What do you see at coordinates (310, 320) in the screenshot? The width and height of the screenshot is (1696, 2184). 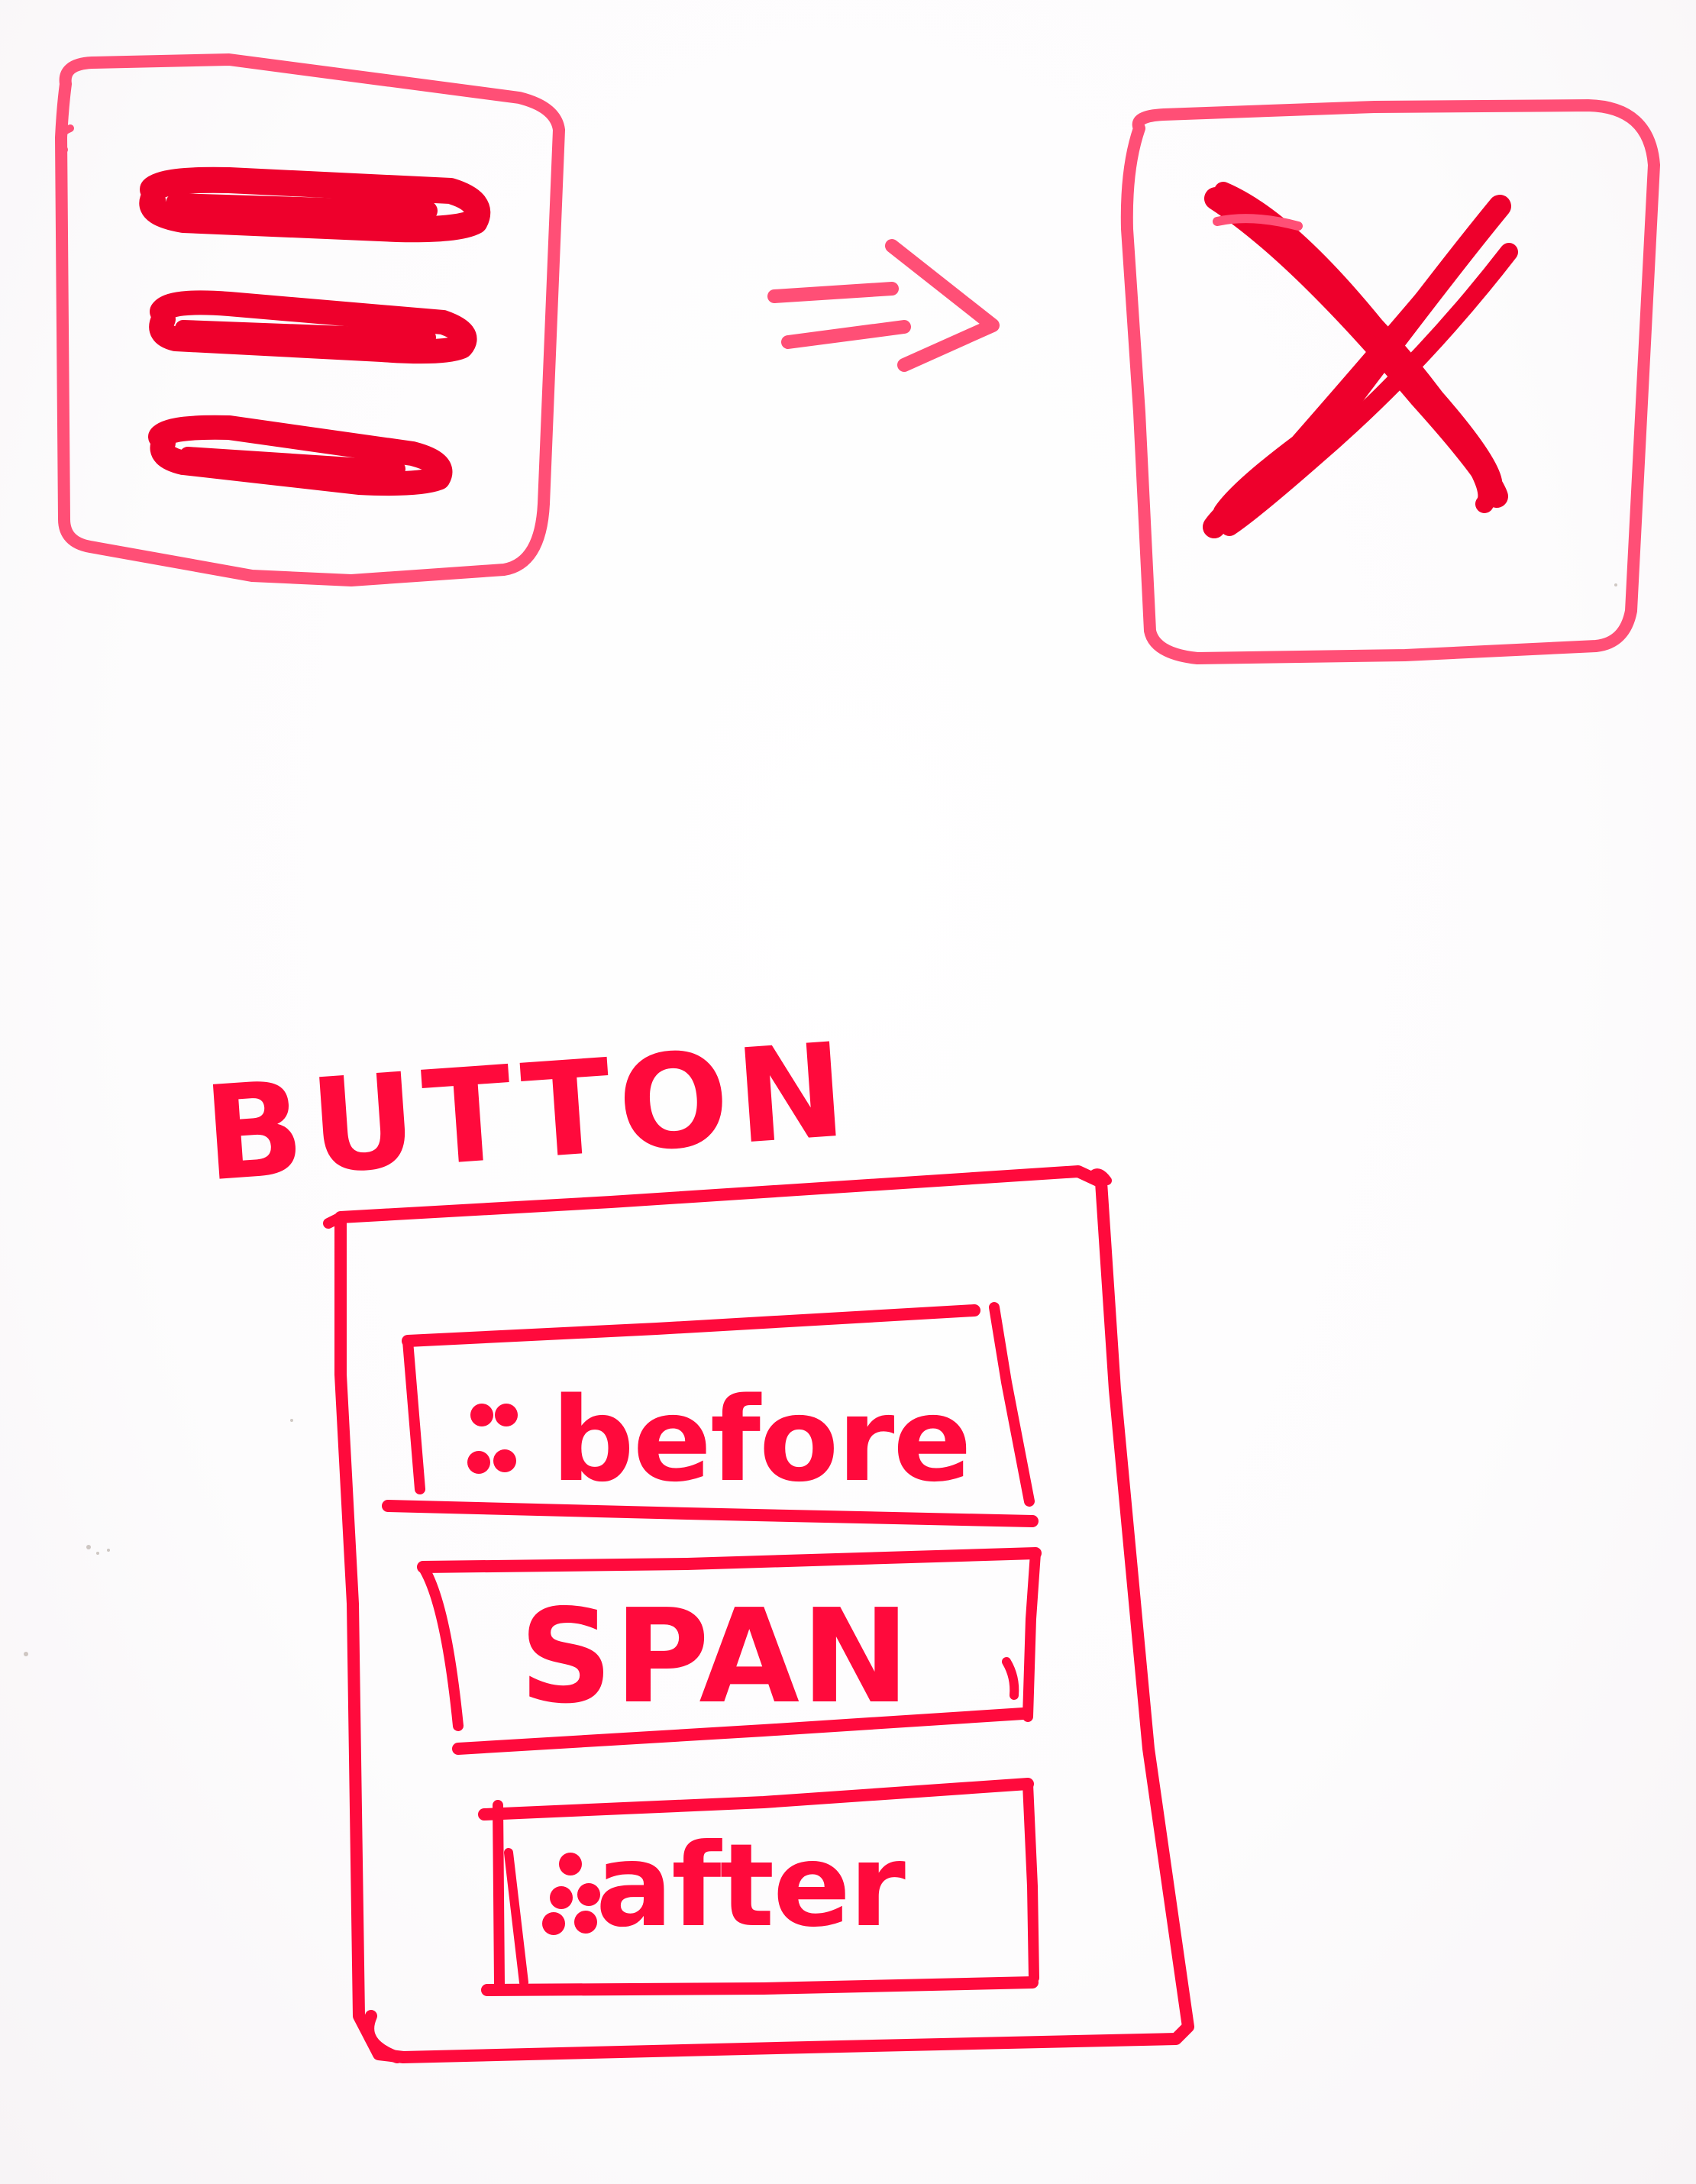 I see `hamburger-menu-icon` at bounding box center [310, 320].